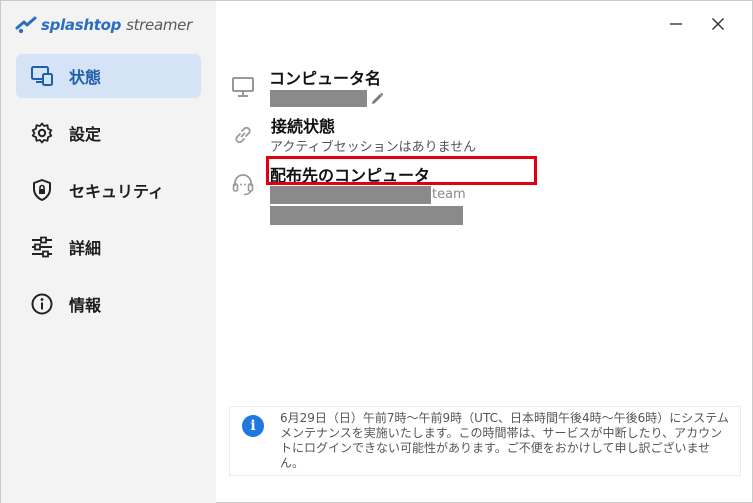 This screenshot has width=753, height=503. Describe the element at coordinates (85, 134) in the screenshot. I see `sidebar-item-label: 設定` at that location.